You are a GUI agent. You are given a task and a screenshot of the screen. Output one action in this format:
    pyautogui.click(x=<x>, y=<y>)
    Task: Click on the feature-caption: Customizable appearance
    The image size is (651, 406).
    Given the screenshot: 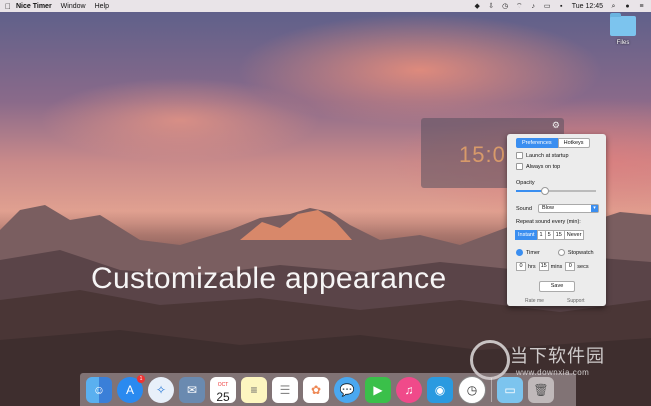 What is the action you would take?
    pyautogui.click(x=269, y=278)
    